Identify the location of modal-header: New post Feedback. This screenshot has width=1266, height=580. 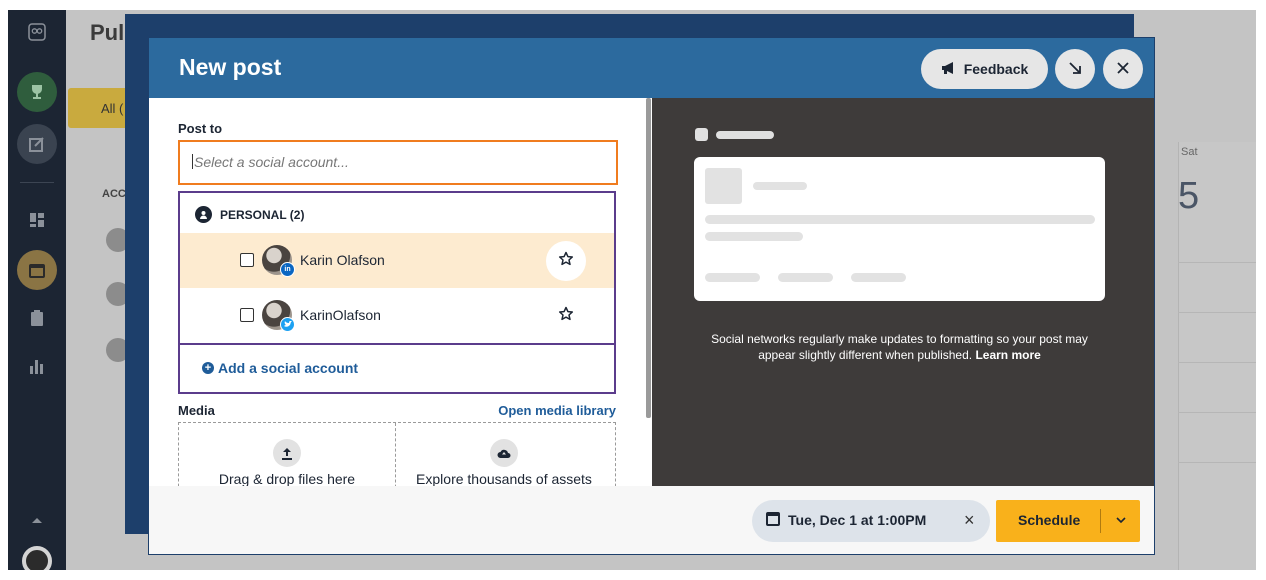
(651, 68).